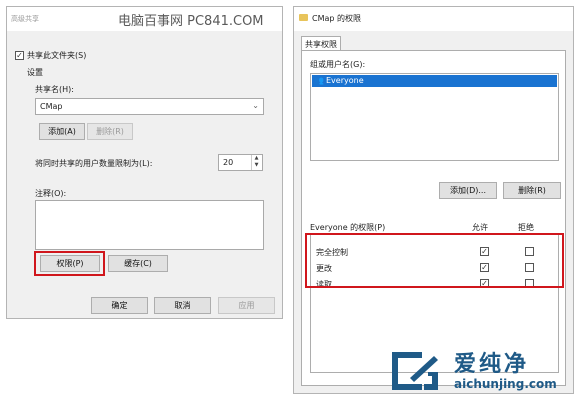 The image size is (584, 400). Describe the element at coordinates (303, 17) in the screenshot. I see `folder-icon` at that location.